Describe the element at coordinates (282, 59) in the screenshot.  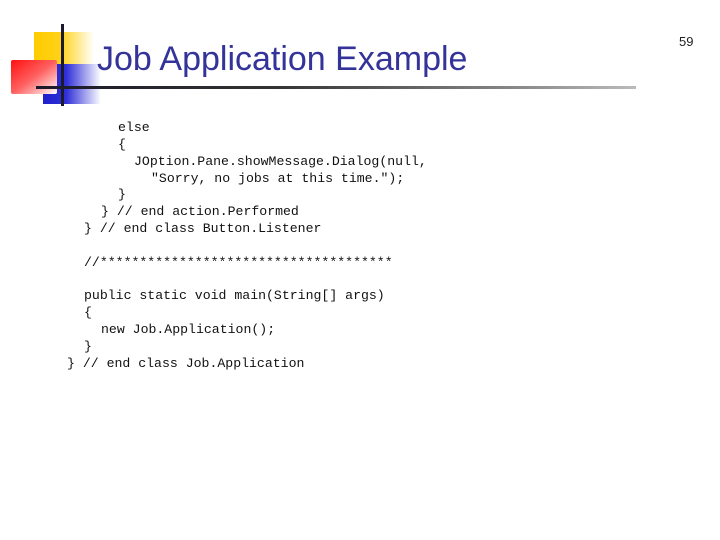
I see `slide-title: Job Application Example` at that location.